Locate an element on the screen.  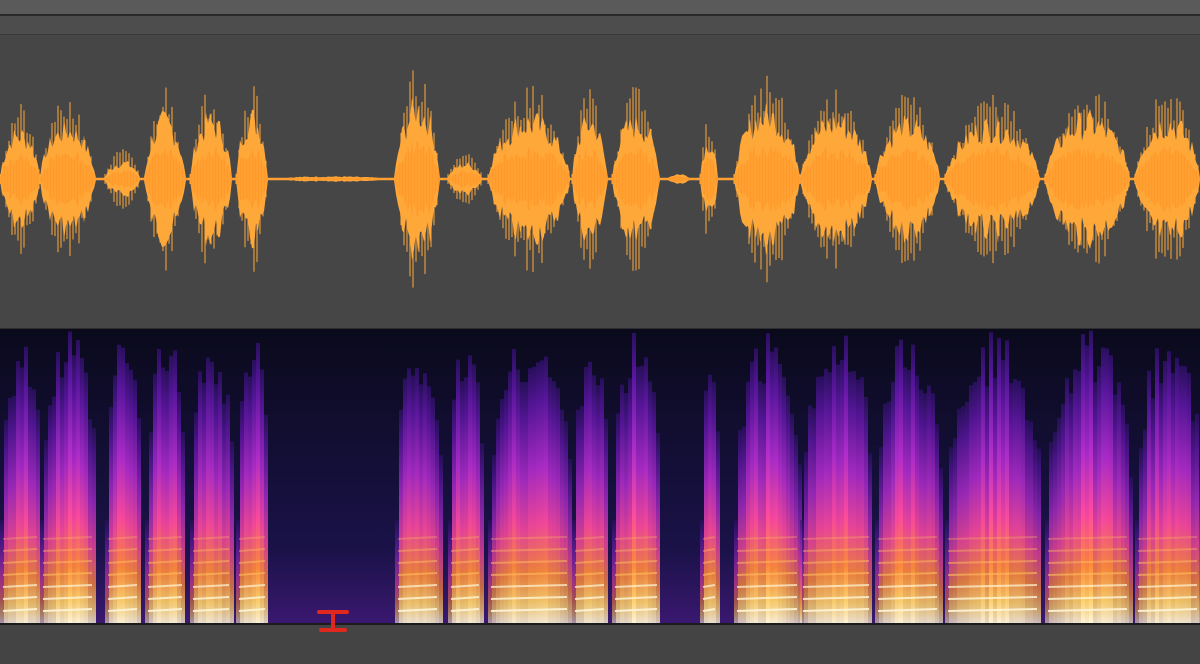
timeline-ruler is located at coordinates (600, 25).